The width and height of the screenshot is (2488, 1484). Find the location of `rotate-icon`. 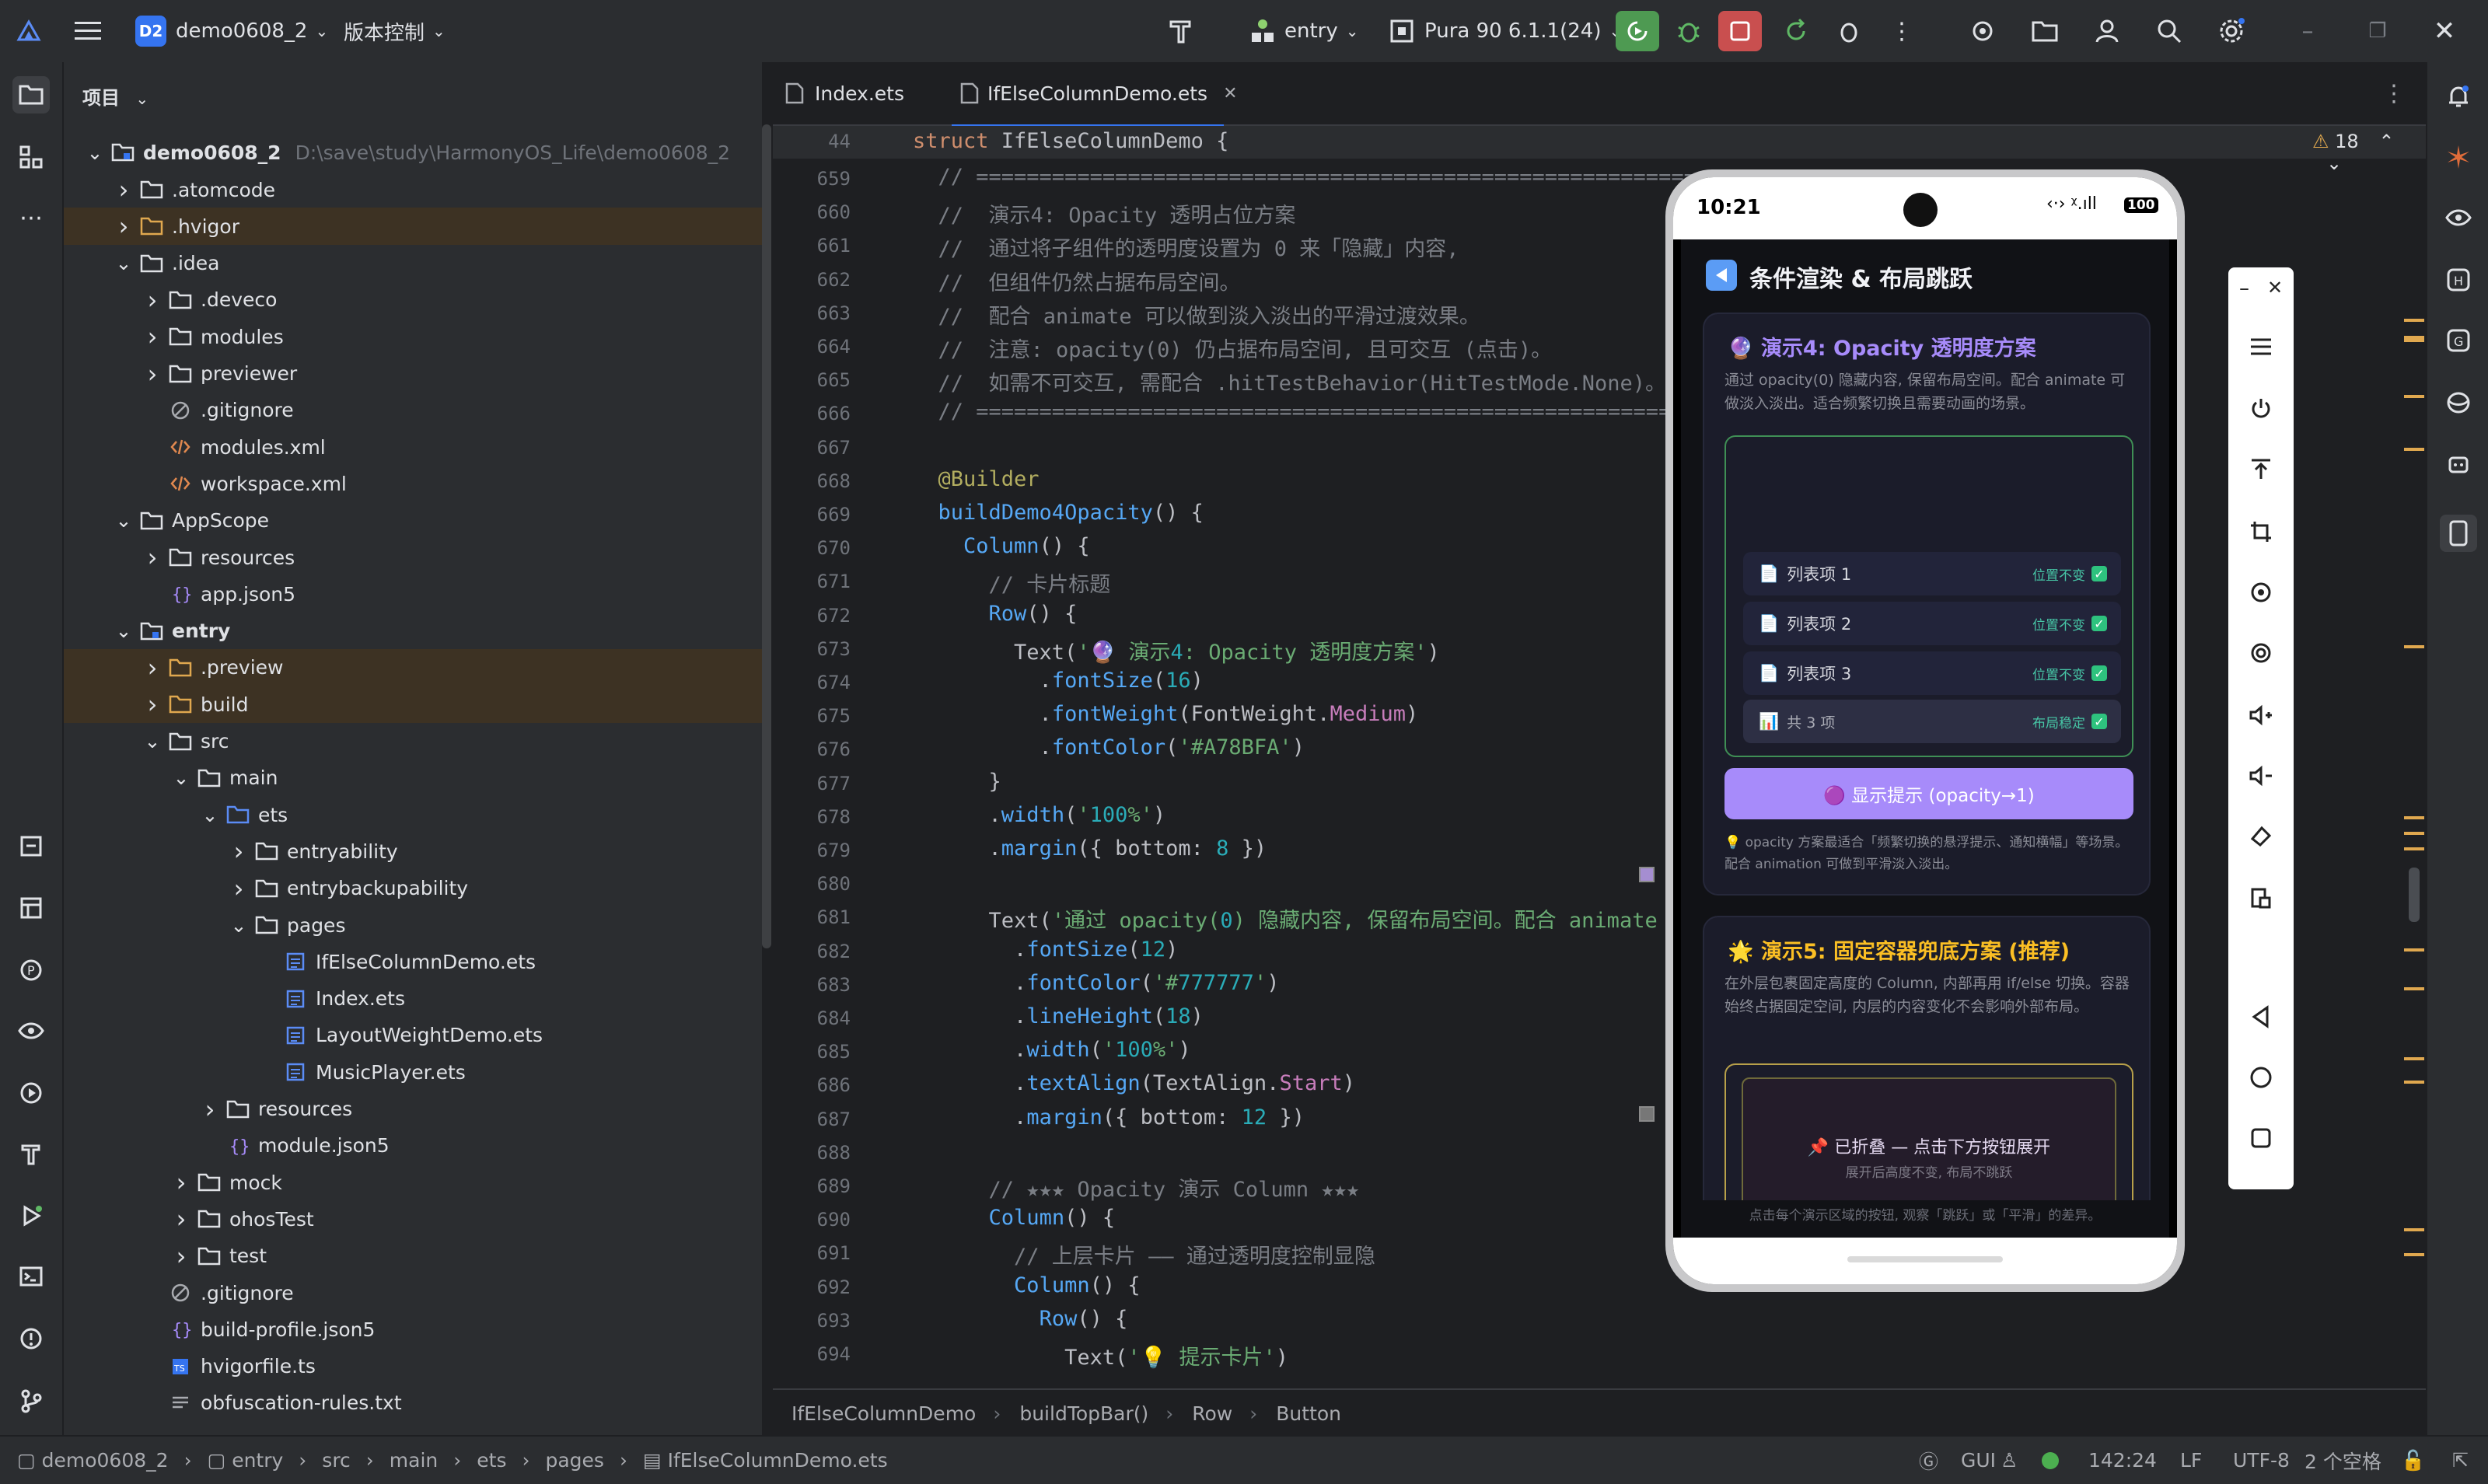

rotate-icon is located at coordinates (2261, 592).